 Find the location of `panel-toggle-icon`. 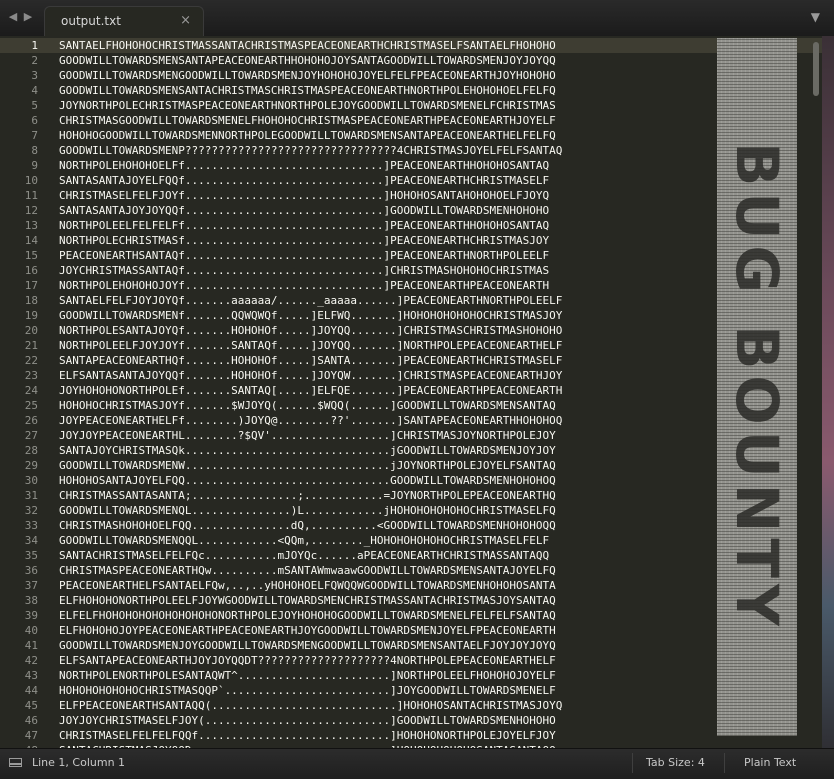

panel-toggle-icon is located at coordinates (15, 762).